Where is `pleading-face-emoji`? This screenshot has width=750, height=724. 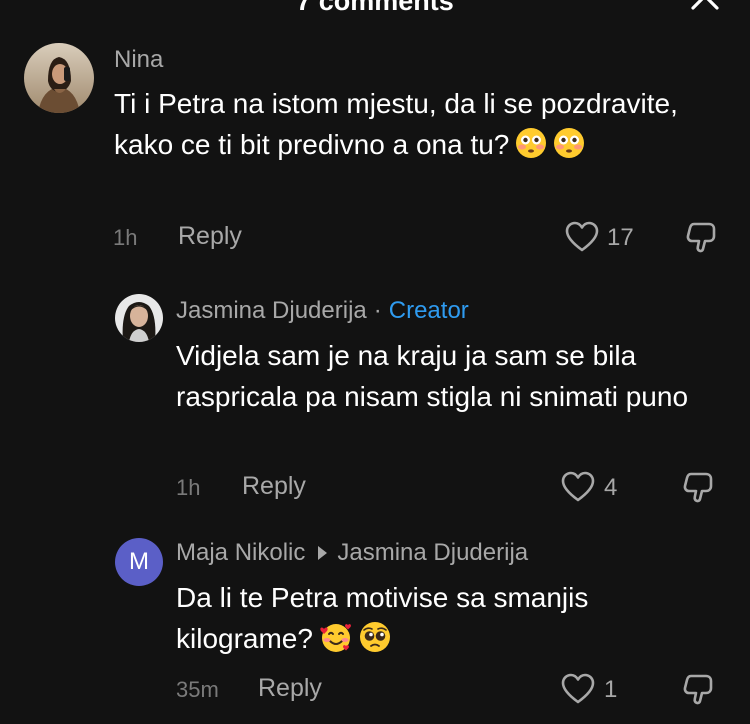 pleading-face-emoji is located at coordinates (375, 642).